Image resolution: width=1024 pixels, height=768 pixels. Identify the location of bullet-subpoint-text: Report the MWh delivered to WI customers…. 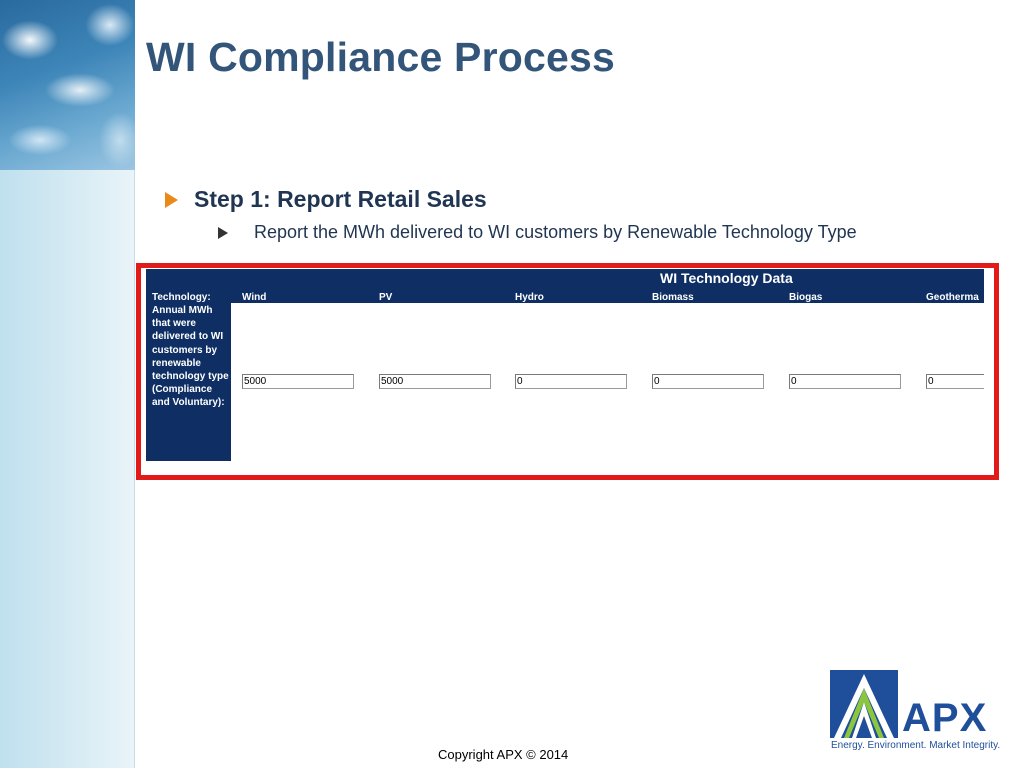
(555, 232).